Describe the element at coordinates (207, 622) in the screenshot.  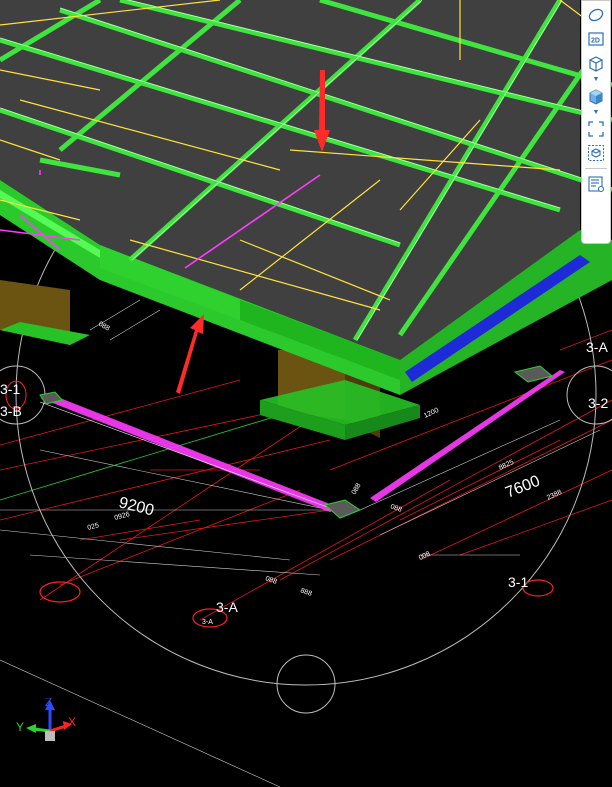
I see `small-label: 3-A` at that location.